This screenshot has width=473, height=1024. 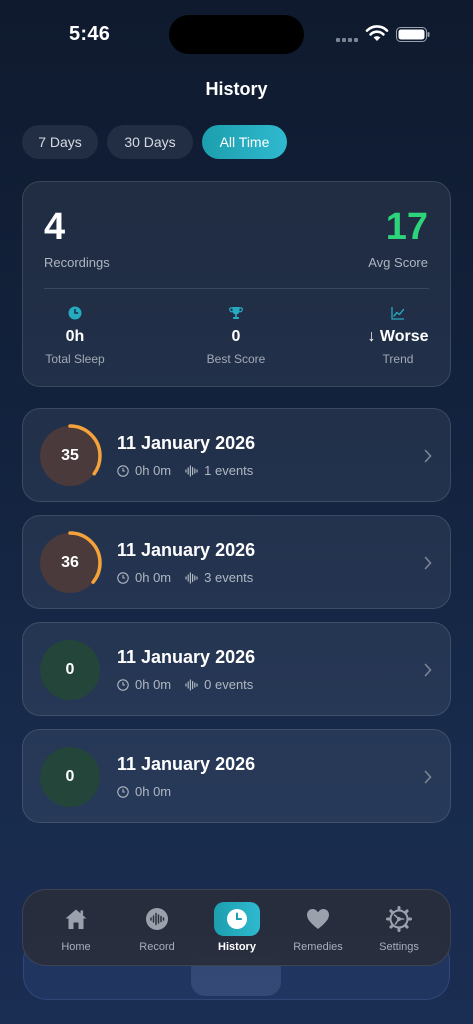 I want to click on trend-label: Trend, so click(x=398, y=359).